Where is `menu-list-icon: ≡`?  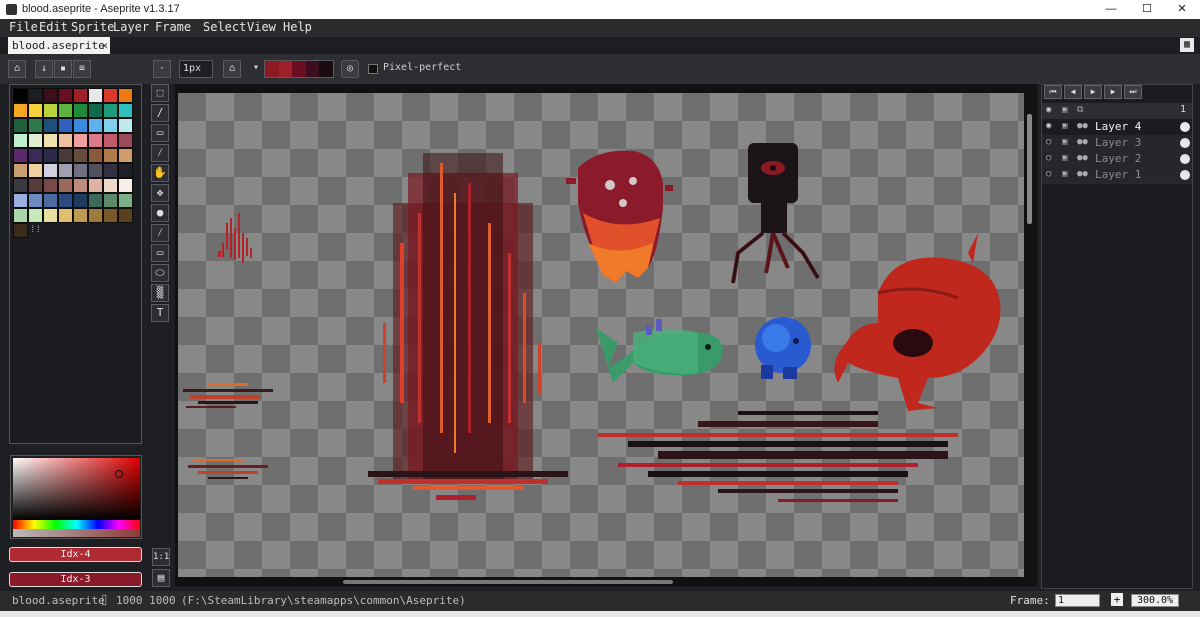 menu-list-icon: ≡ is located at coordinates (82, 69).